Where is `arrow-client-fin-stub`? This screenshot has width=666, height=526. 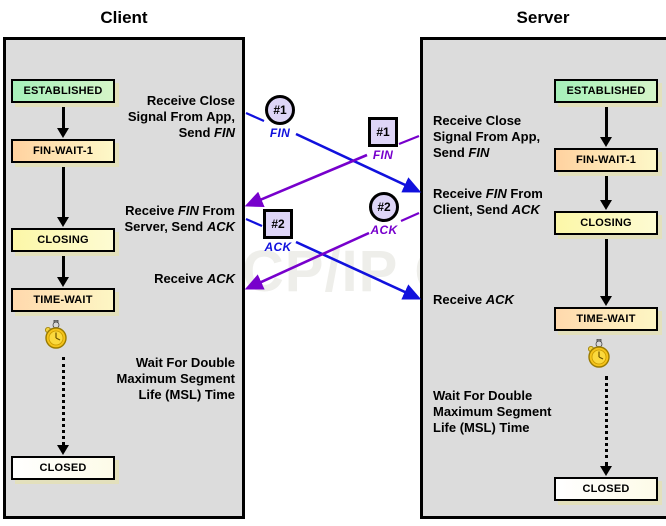 arrow-client-fin-stub is located at coordinates (255, 117).